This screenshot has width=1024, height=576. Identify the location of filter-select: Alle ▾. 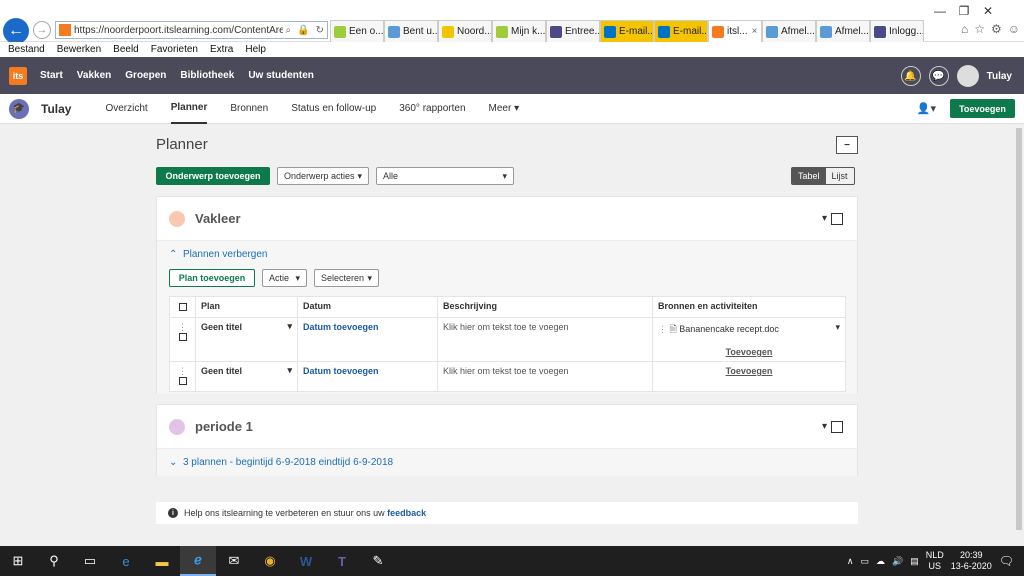
(445, 176).